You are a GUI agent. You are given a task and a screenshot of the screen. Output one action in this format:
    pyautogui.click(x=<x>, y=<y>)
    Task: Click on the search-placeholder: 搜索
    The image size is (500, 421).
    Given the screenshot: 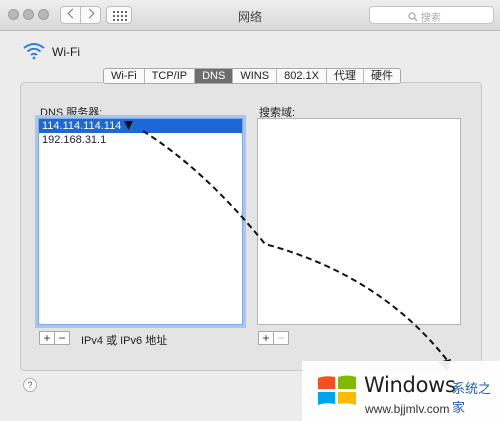 What is the action you would take?
    pyautogui.click(x=430, y=18)
    